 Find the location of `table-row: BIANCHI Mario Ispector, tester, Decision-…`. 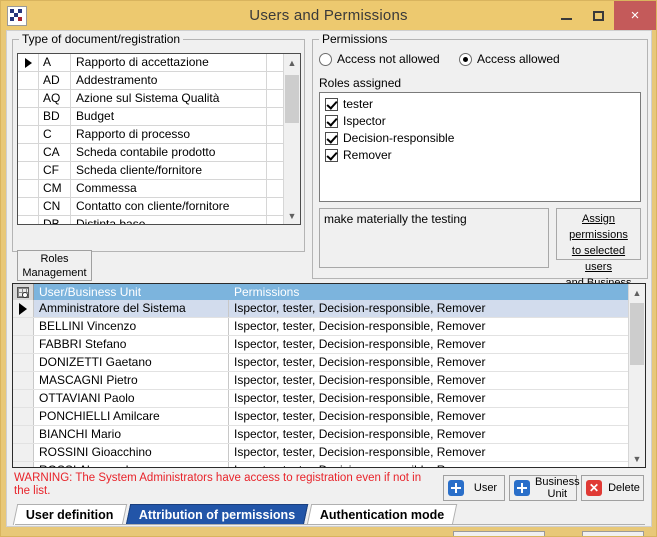

table-row: BIANCHI Mario Ispector, tester, Decision-… is located at coordinates (320, 435).